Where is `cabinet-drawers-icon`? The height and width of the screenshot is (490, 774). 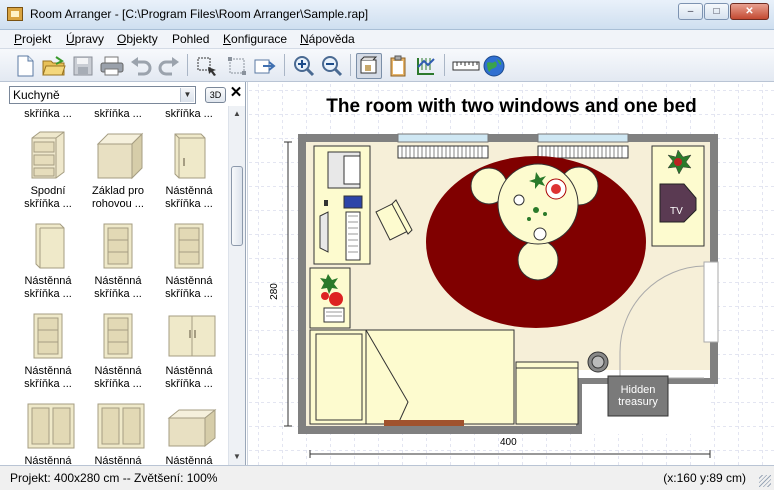
cabinet-drawers-icon is located at coordinates (48, 155).